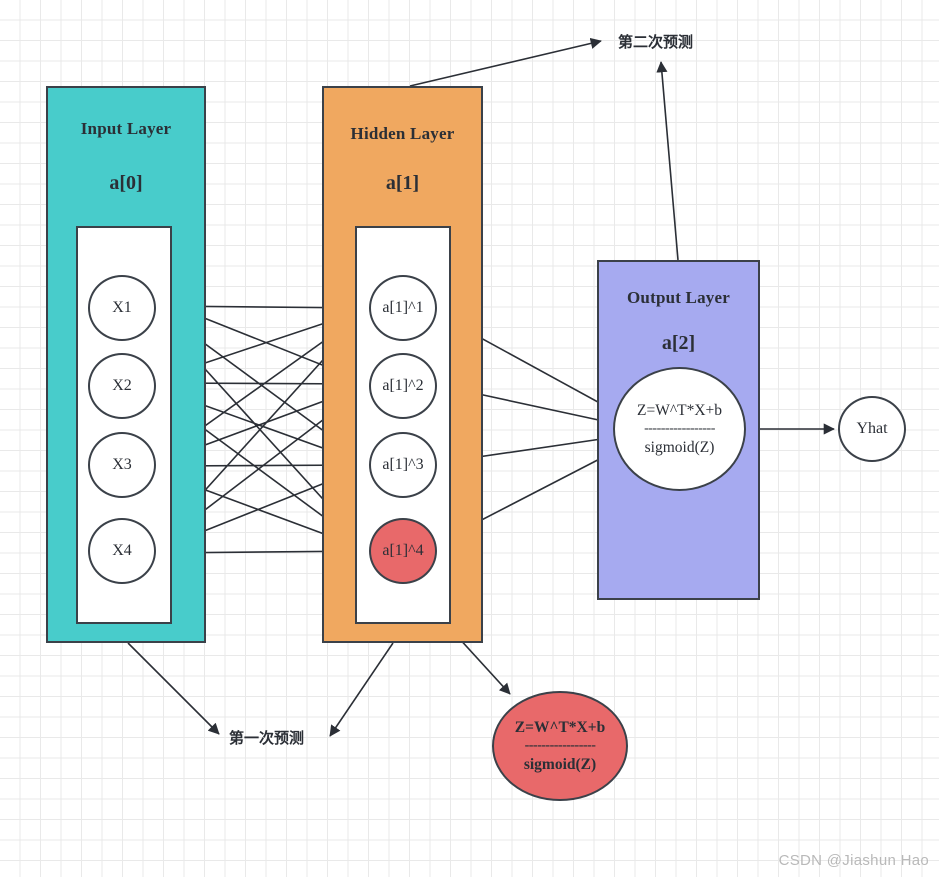 This screenshot has width=939, height=877. I want to click on hidden-node-3: a[1]^3, so click(403, 465).